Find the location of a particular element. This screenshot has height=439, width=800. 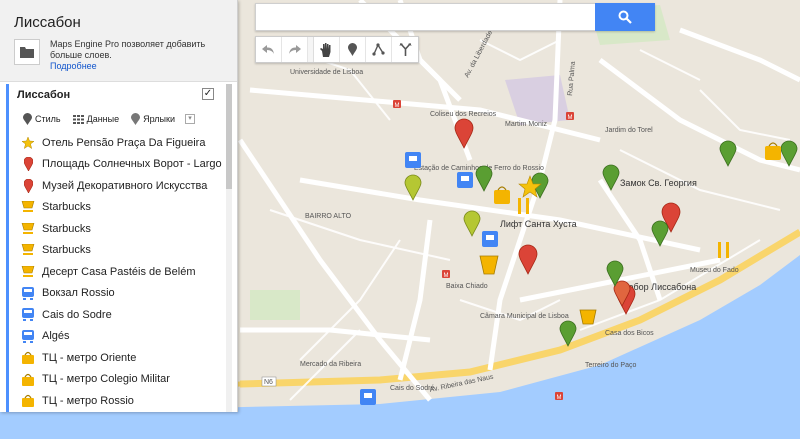

map-label-lift: Лифт Санта Хуста is located at coordinates (538, 224).